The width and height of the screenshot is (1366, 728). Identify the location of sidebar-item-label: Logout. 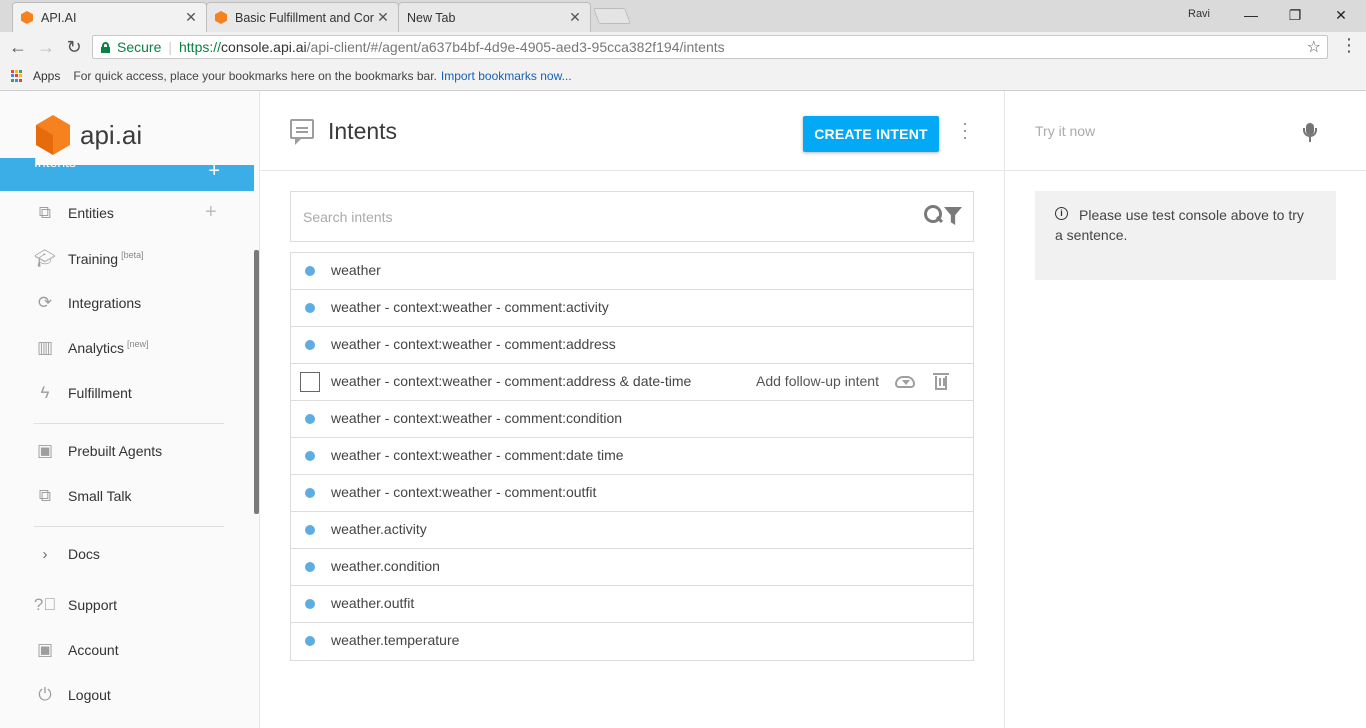
(89, 695).